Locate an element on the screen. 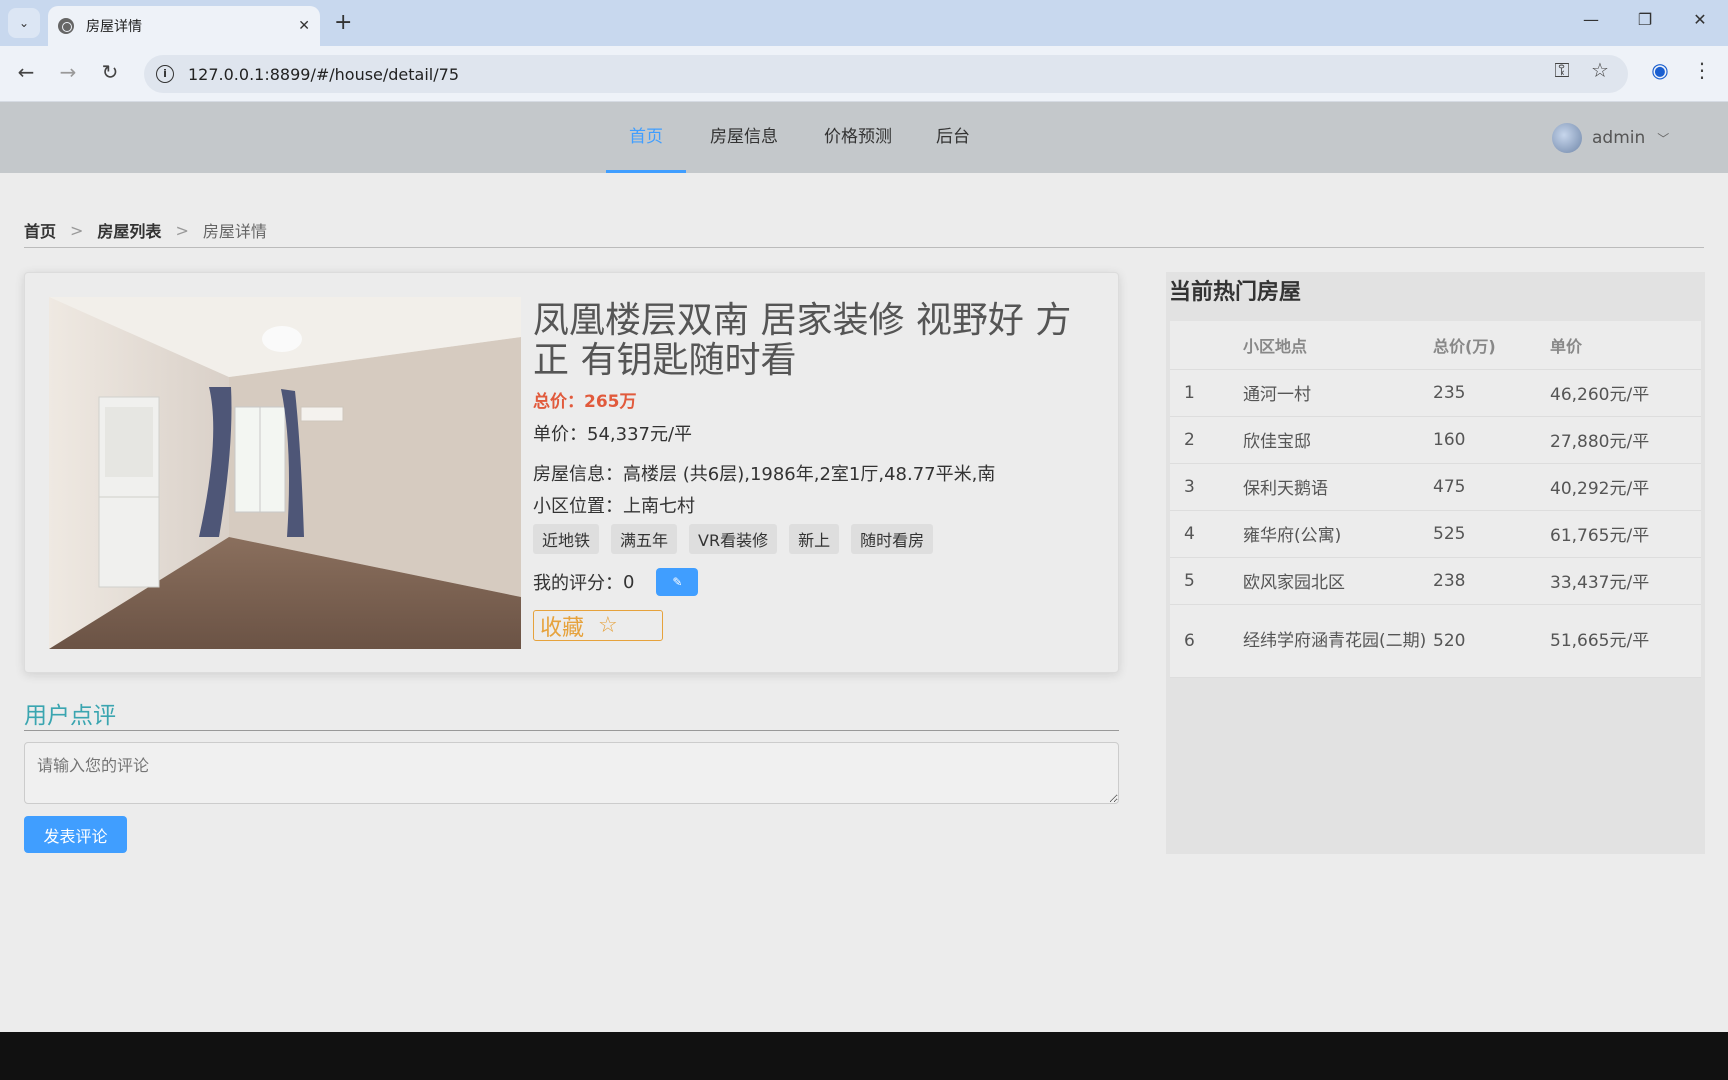 This screenshot has width=1728, height=1080. table-row: 5 欧风家园北区 238 33,437元/平 is located at coordinates (1435, 581).